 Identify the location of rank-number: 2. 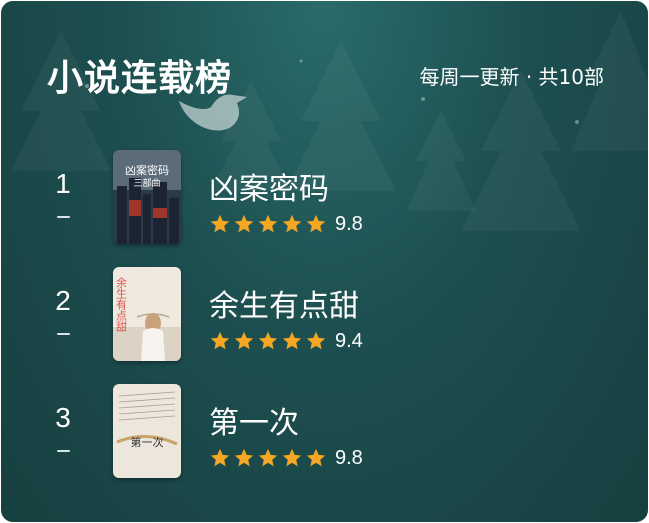
(63, 300).